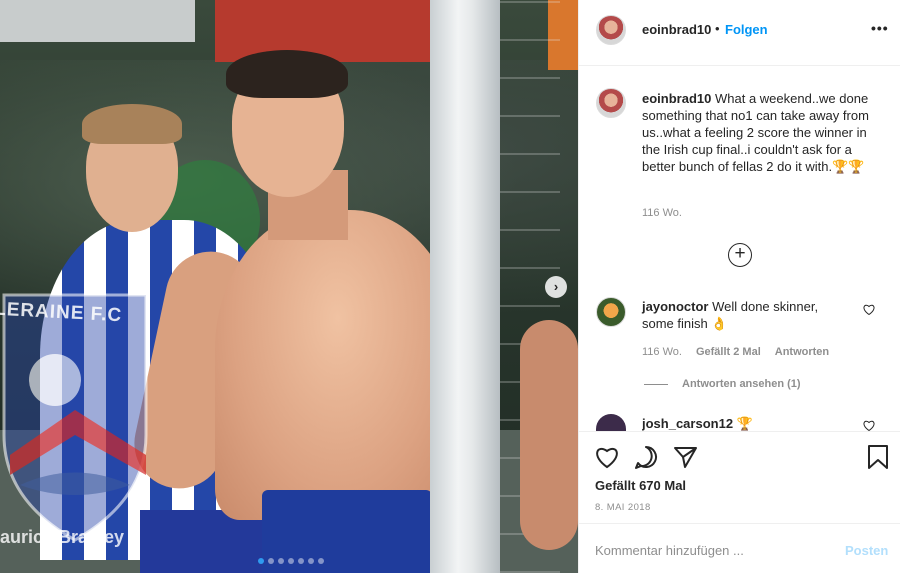 This screenshot has width=900, height=573. What do you see at coordinates (741, 384) in the screenshot?
I see `view-replies-label: Antworten ansehen (1)` at bounding box center [741, 384].